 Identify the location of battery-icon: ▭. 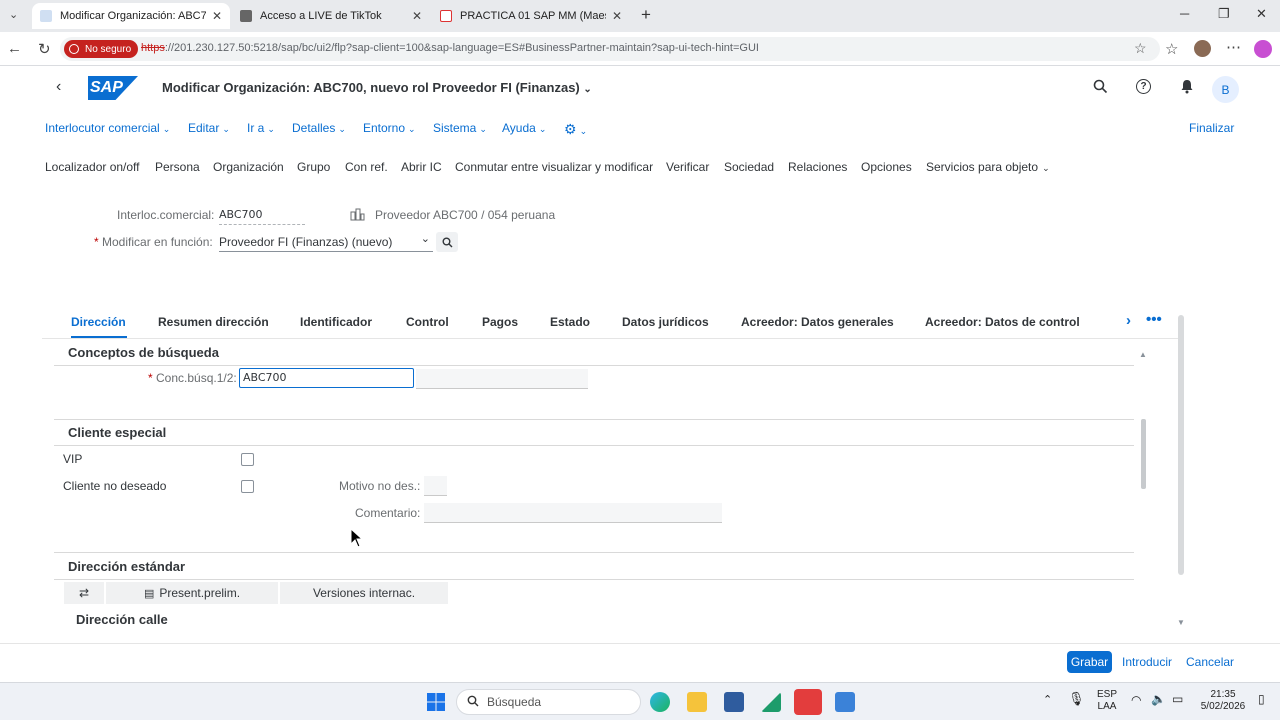
(1177, 699).